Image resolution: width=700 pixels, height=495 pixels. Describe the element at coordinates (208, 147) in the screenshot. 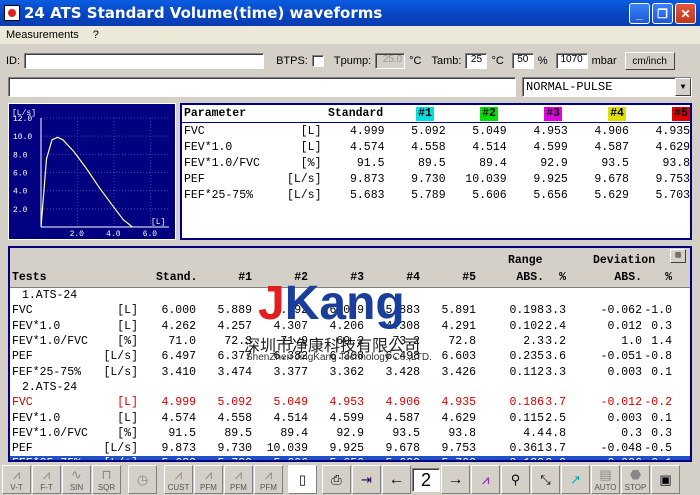

I see `param-name: FEV*1.0` at that location.